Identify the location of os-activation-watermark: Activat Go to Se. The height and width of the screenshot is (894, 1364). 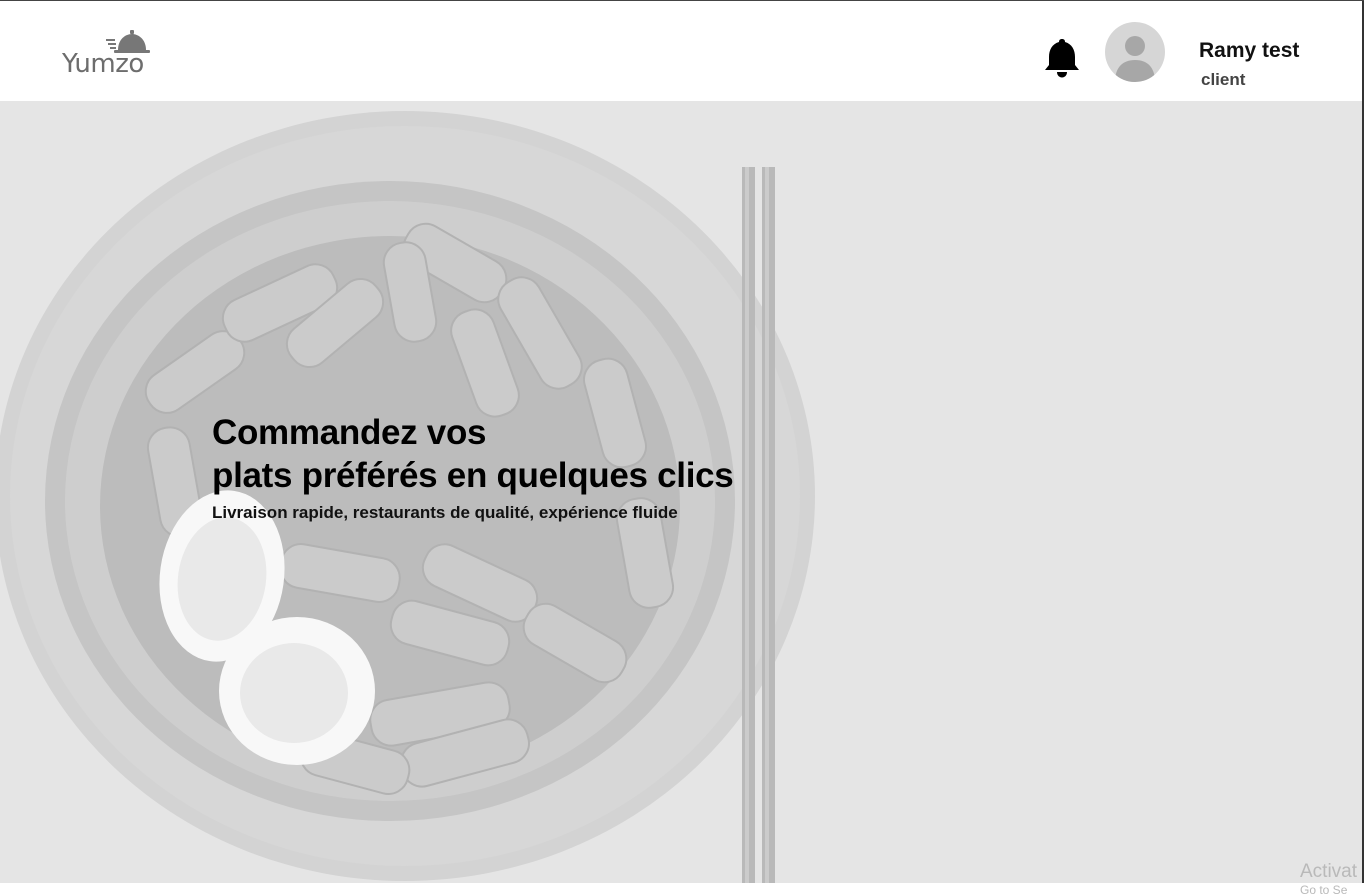
(1328, 877).